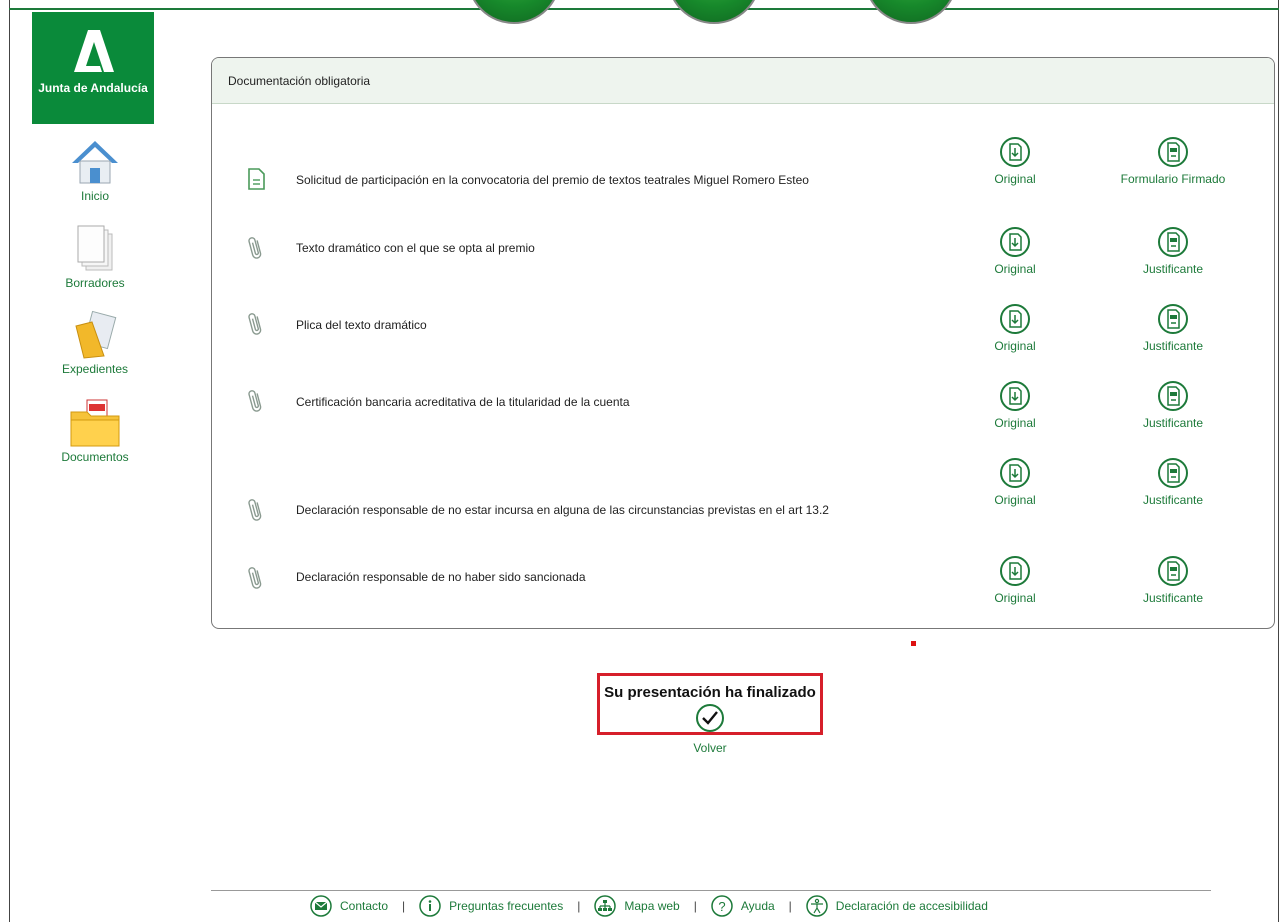  I want to click on sidebar-item-documentos: Documentos, so click(95, 431).